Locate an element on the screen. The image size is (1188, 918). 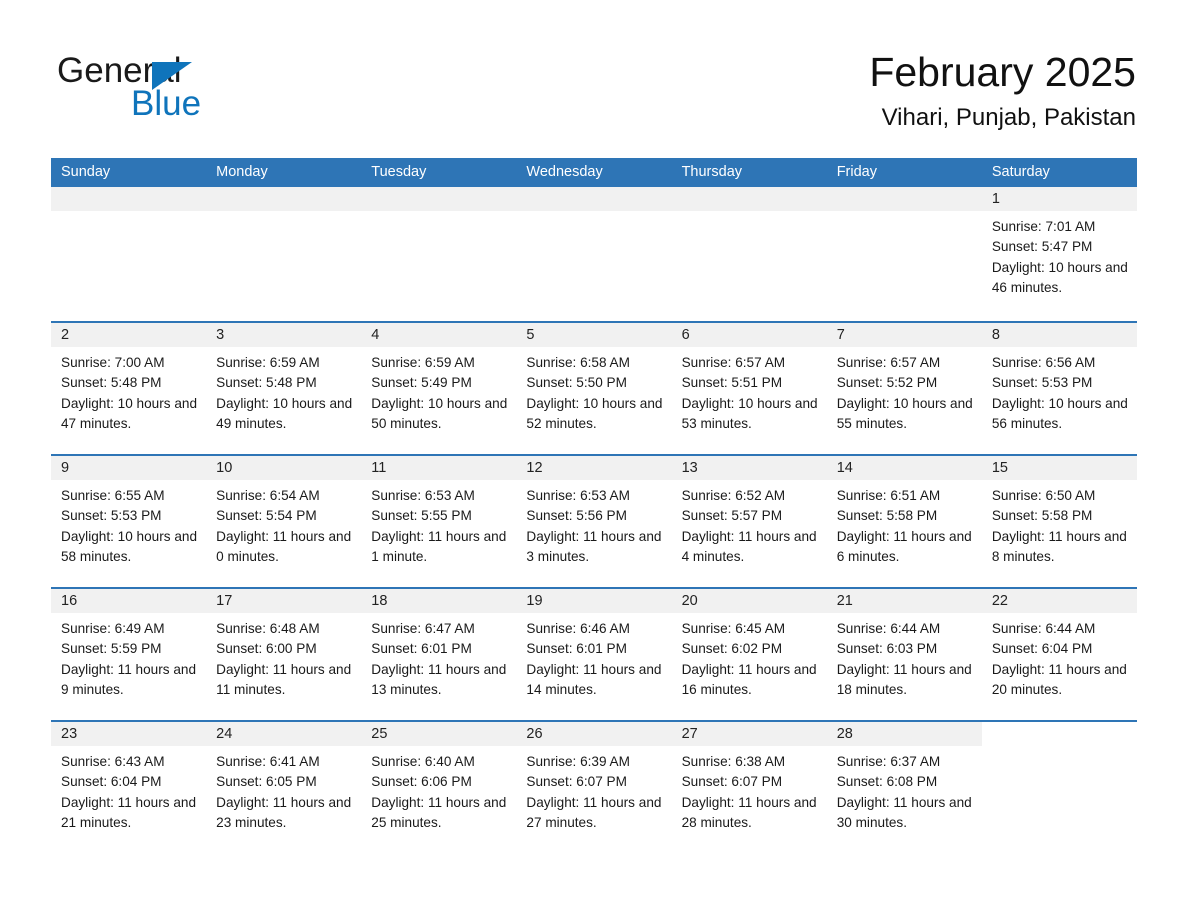
day-number: 11 is located at coordinates (439, 468).